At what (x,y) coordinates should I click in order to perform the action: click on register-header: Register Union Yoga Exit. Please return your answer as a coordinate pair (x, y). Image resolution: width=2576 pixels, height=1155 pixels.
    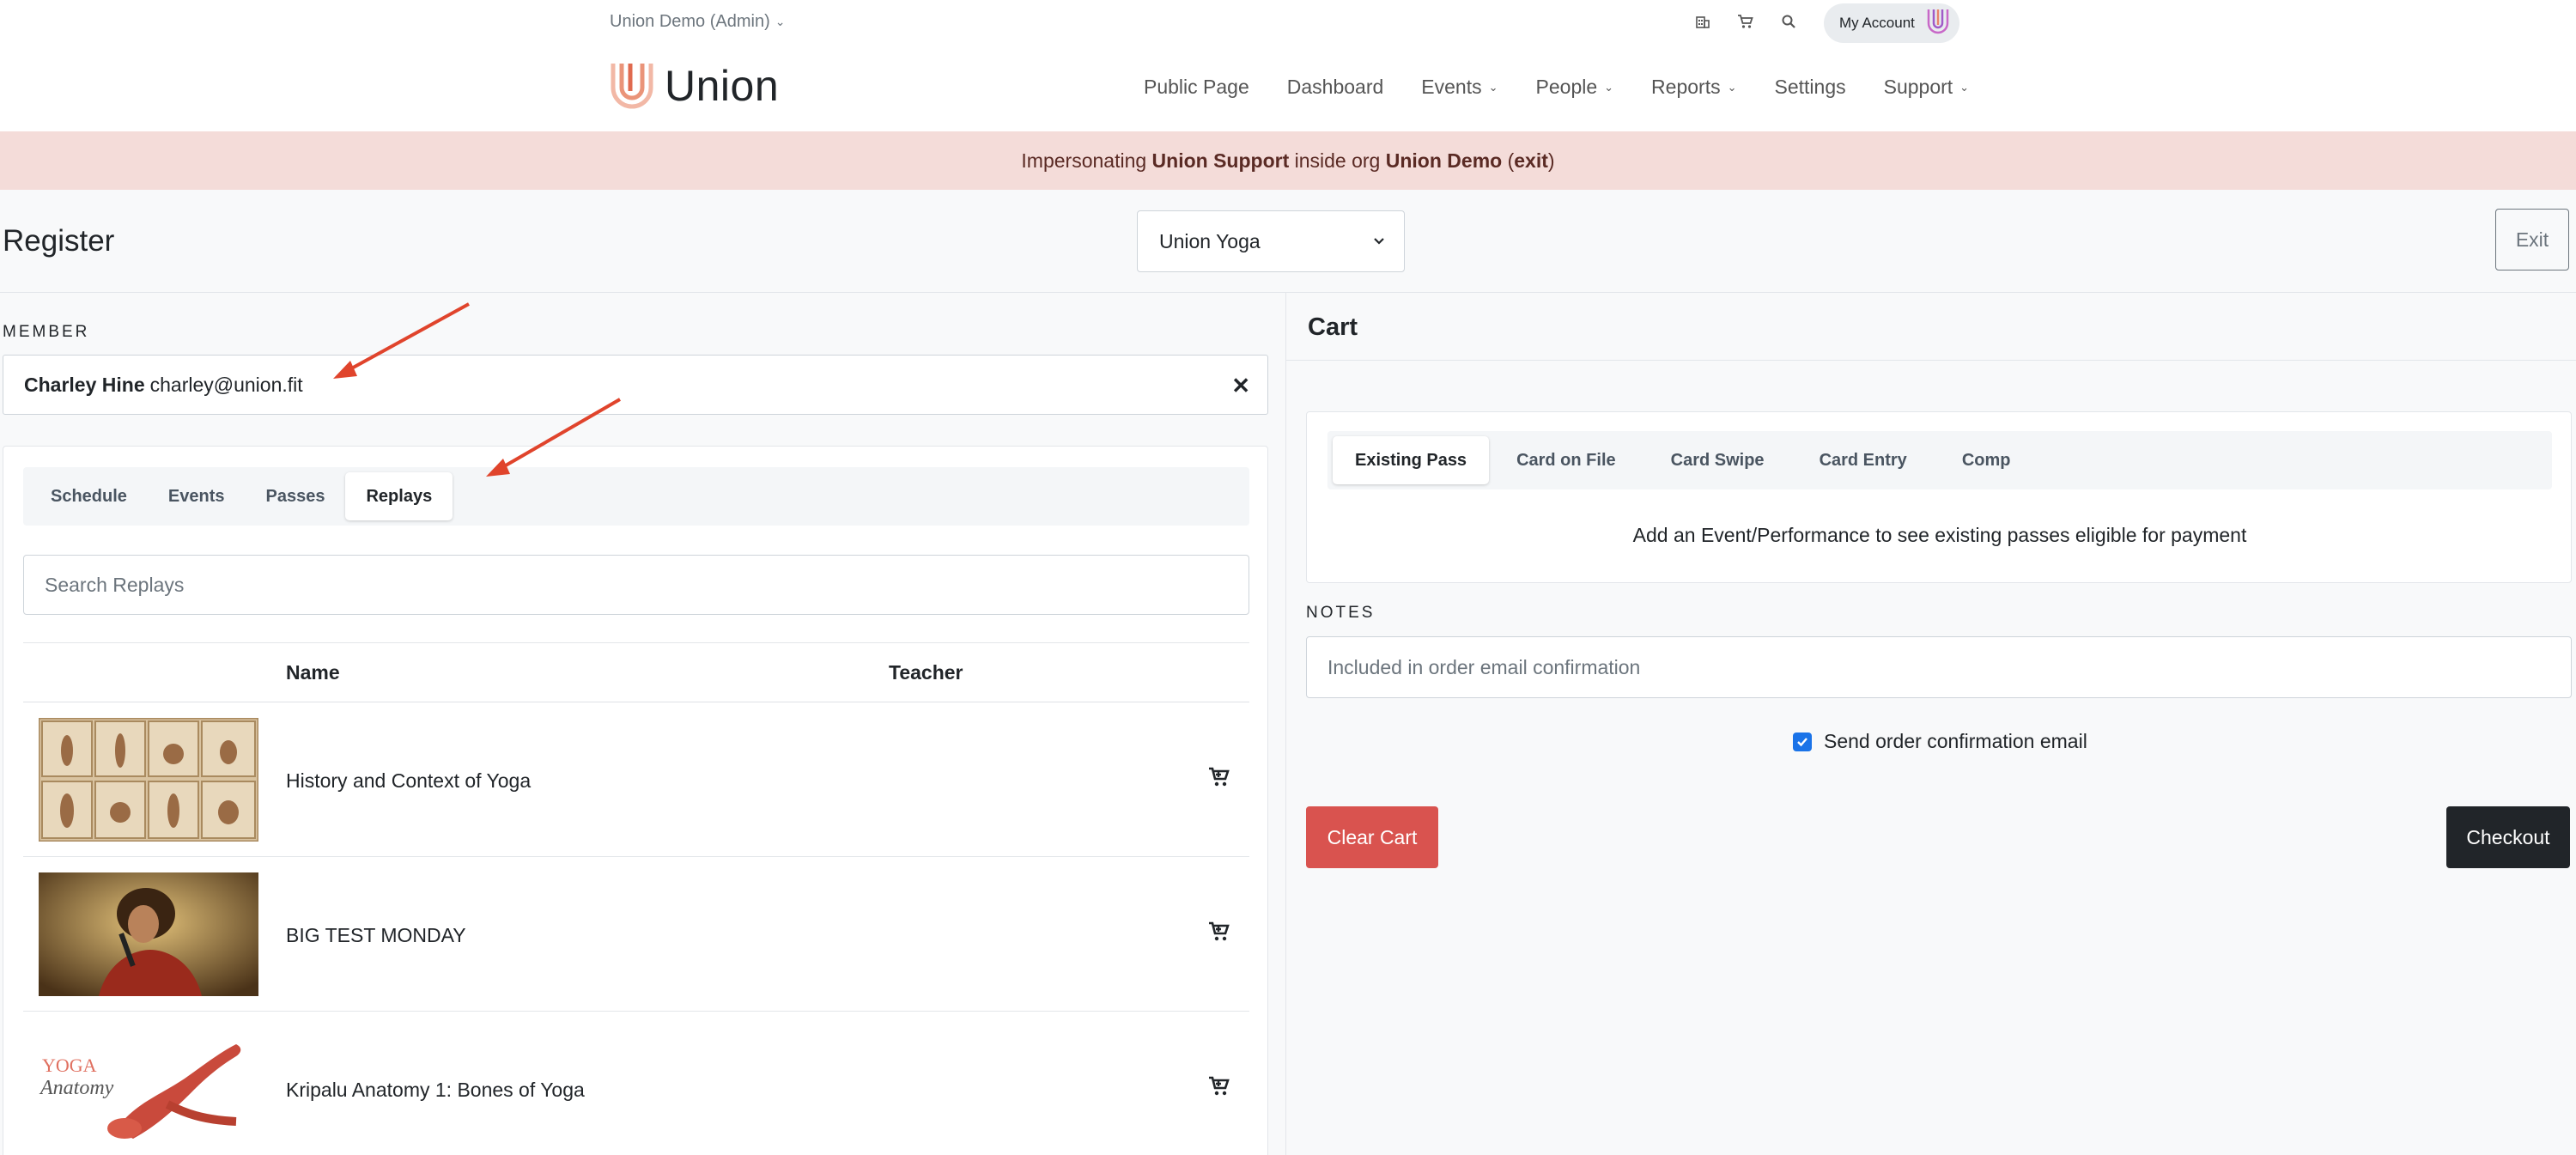
    Looking at the image, I should click on (1288, 242).